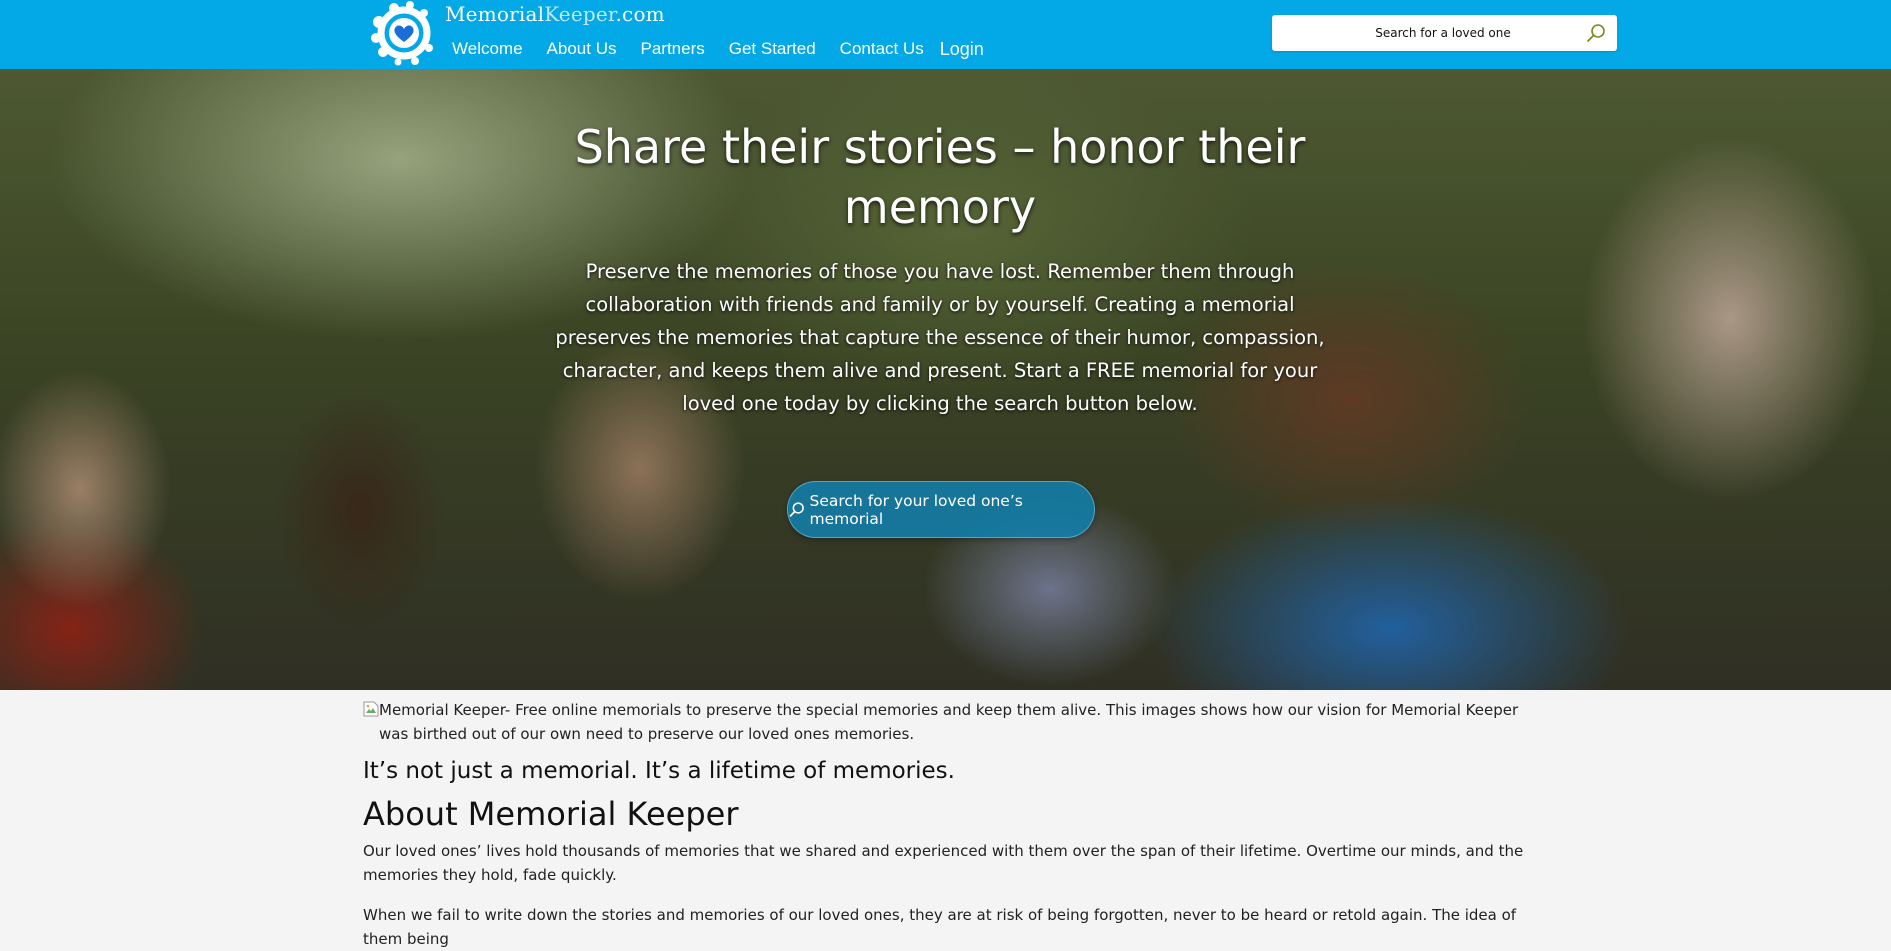 This screenshot has width=1891, height=951. What do you see at coordinates (916, 509) in the screenshot?
I see `search-memorial-button-label: Search for your loved one’s memorial` at bounding box center [916, 509].